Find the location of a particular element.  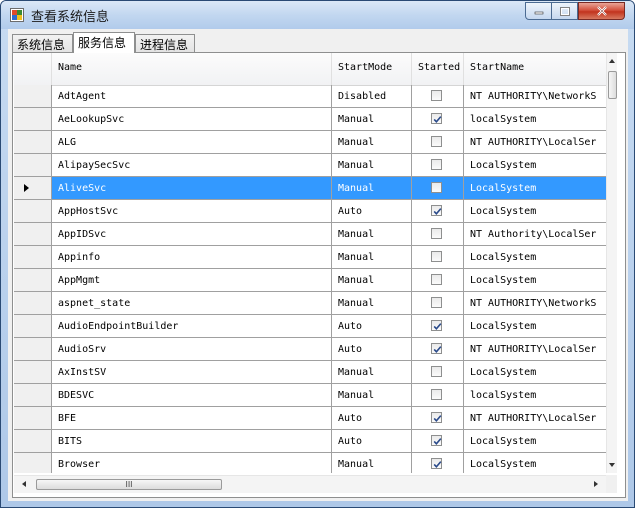

table-row: Appinfo Manual LocalSystem is located at coordinates (310, 257).